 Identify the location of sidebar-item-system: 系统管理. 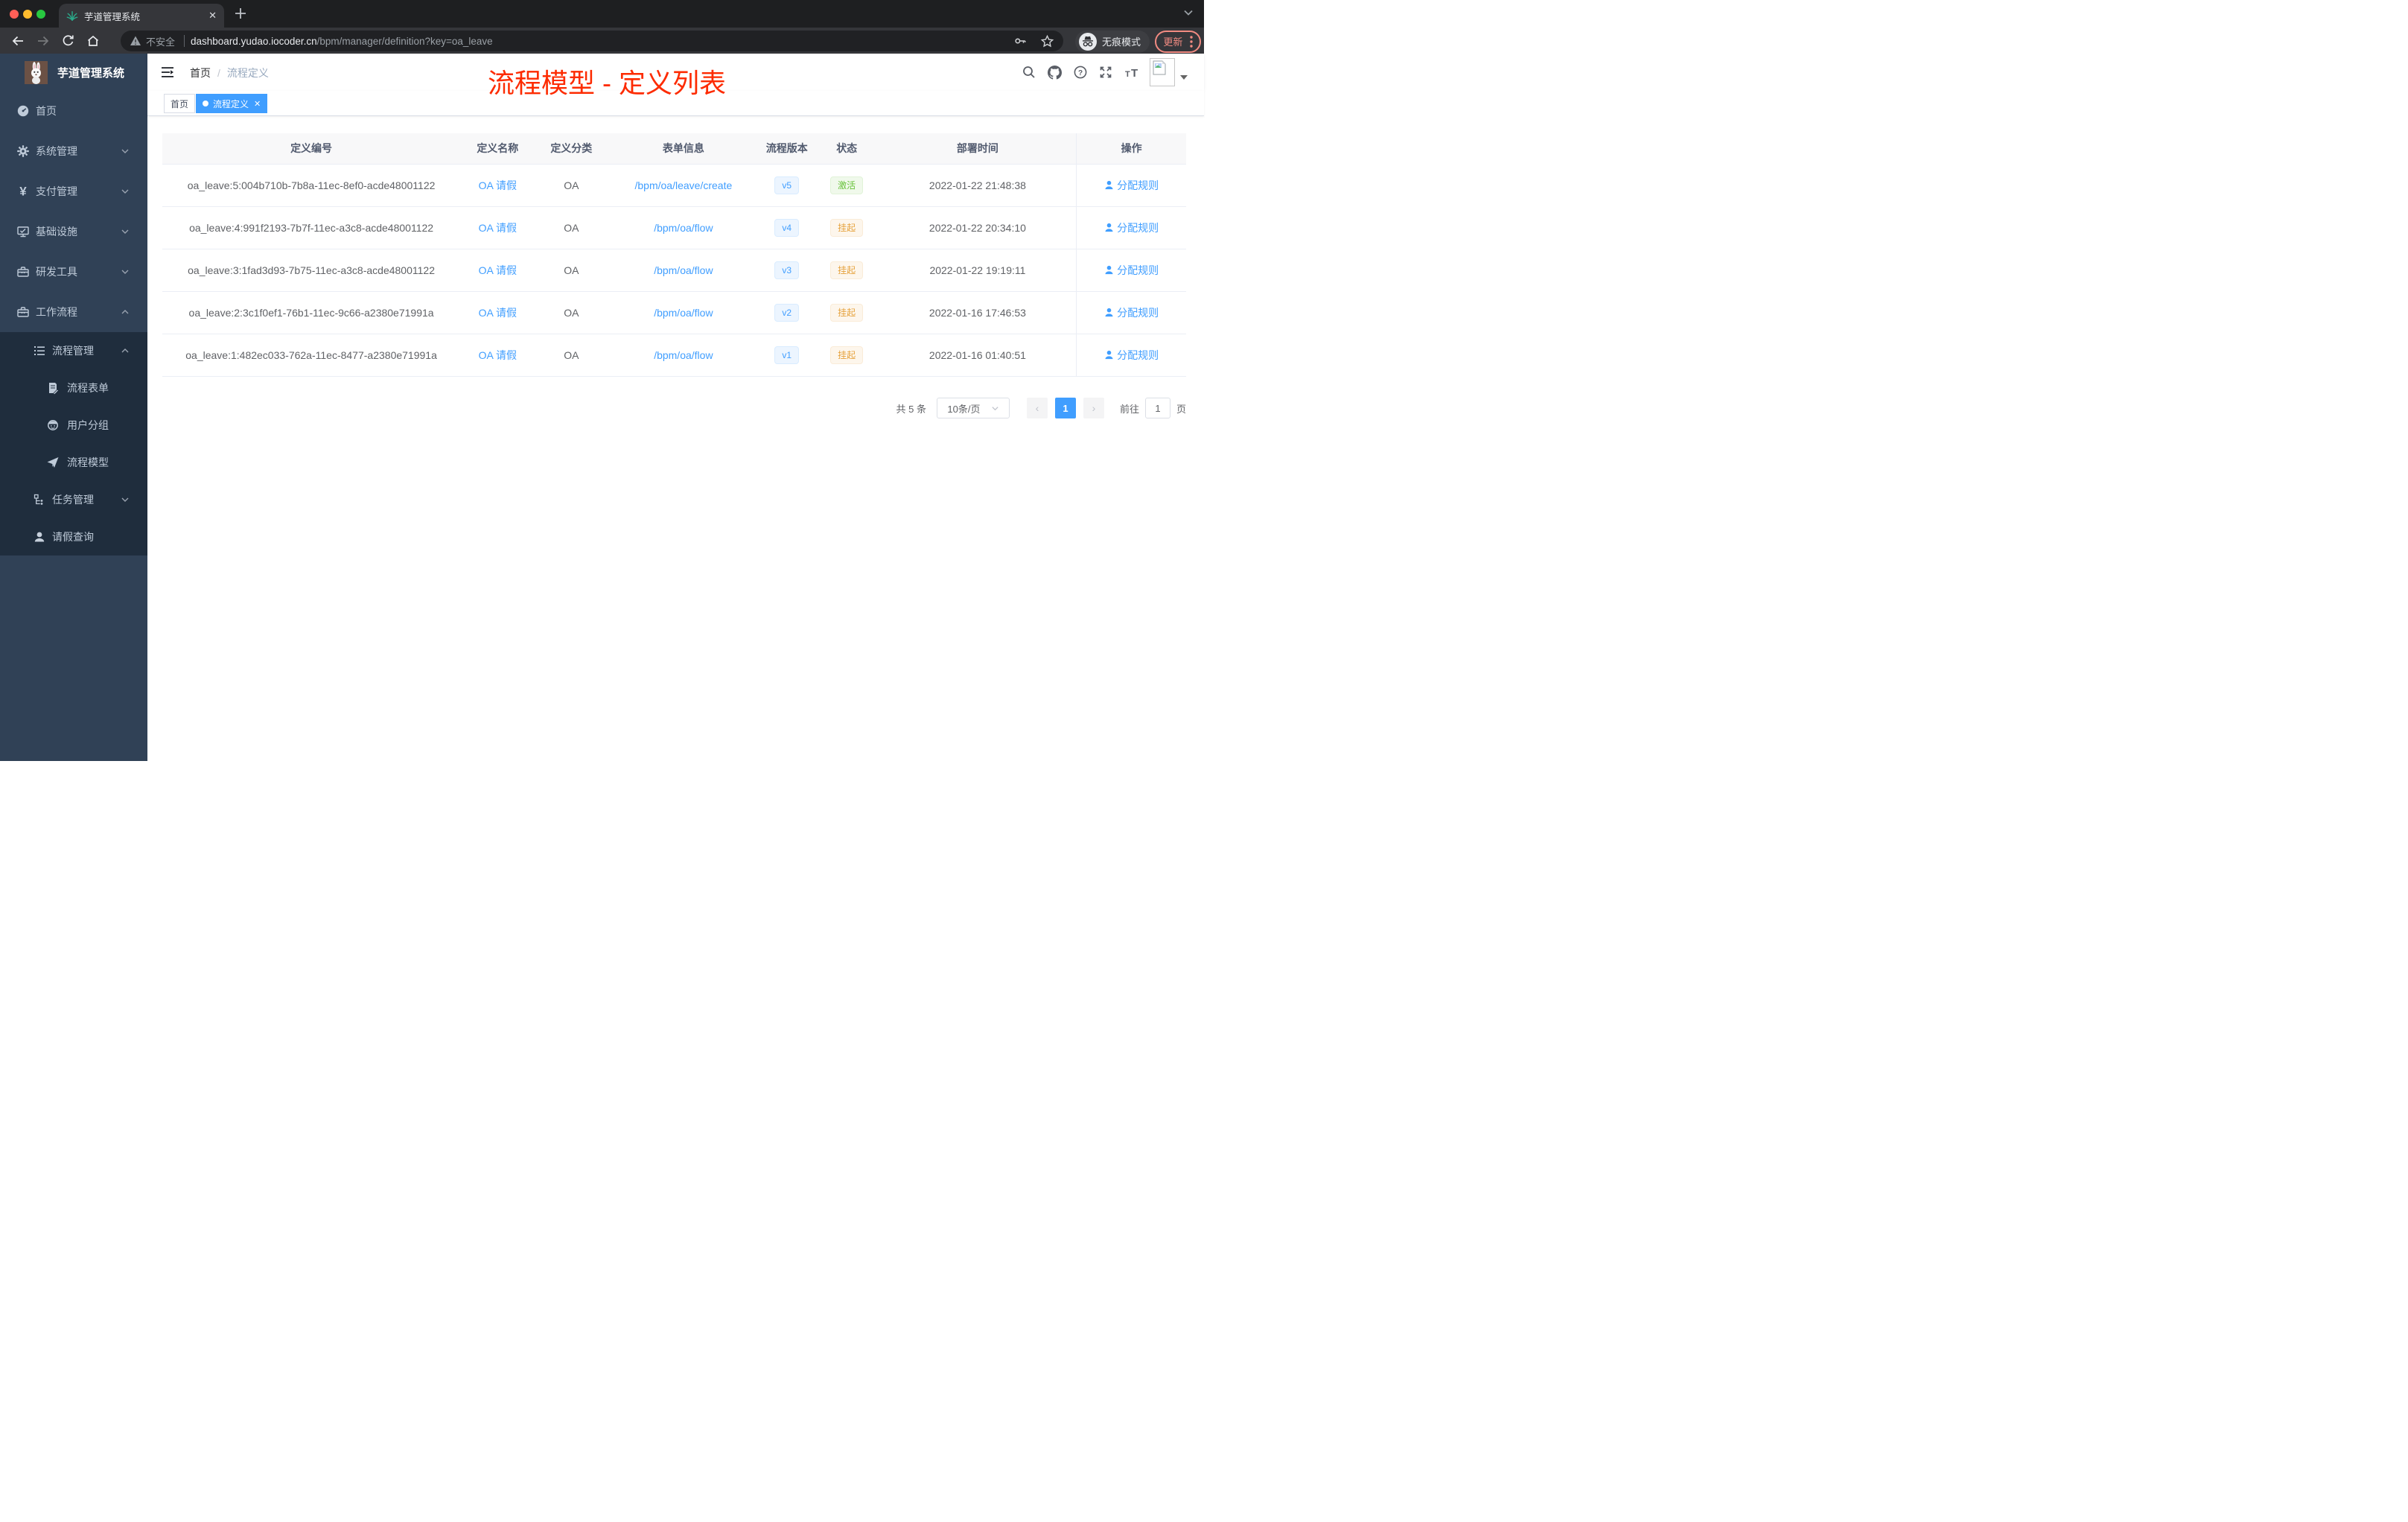
(73, 151).